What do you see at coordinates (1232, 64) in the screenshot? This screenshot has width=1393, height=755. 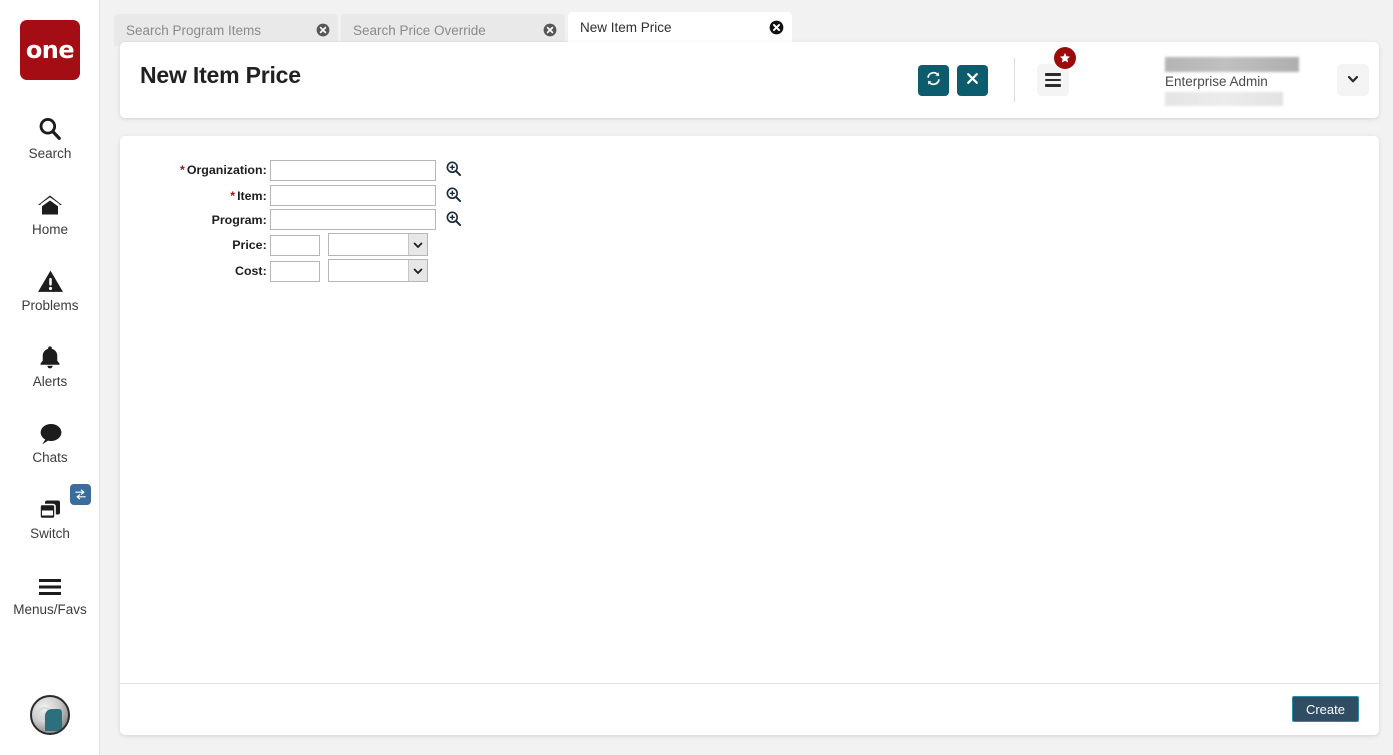 I see `redacted-username` at bounding box center [1232, 64].